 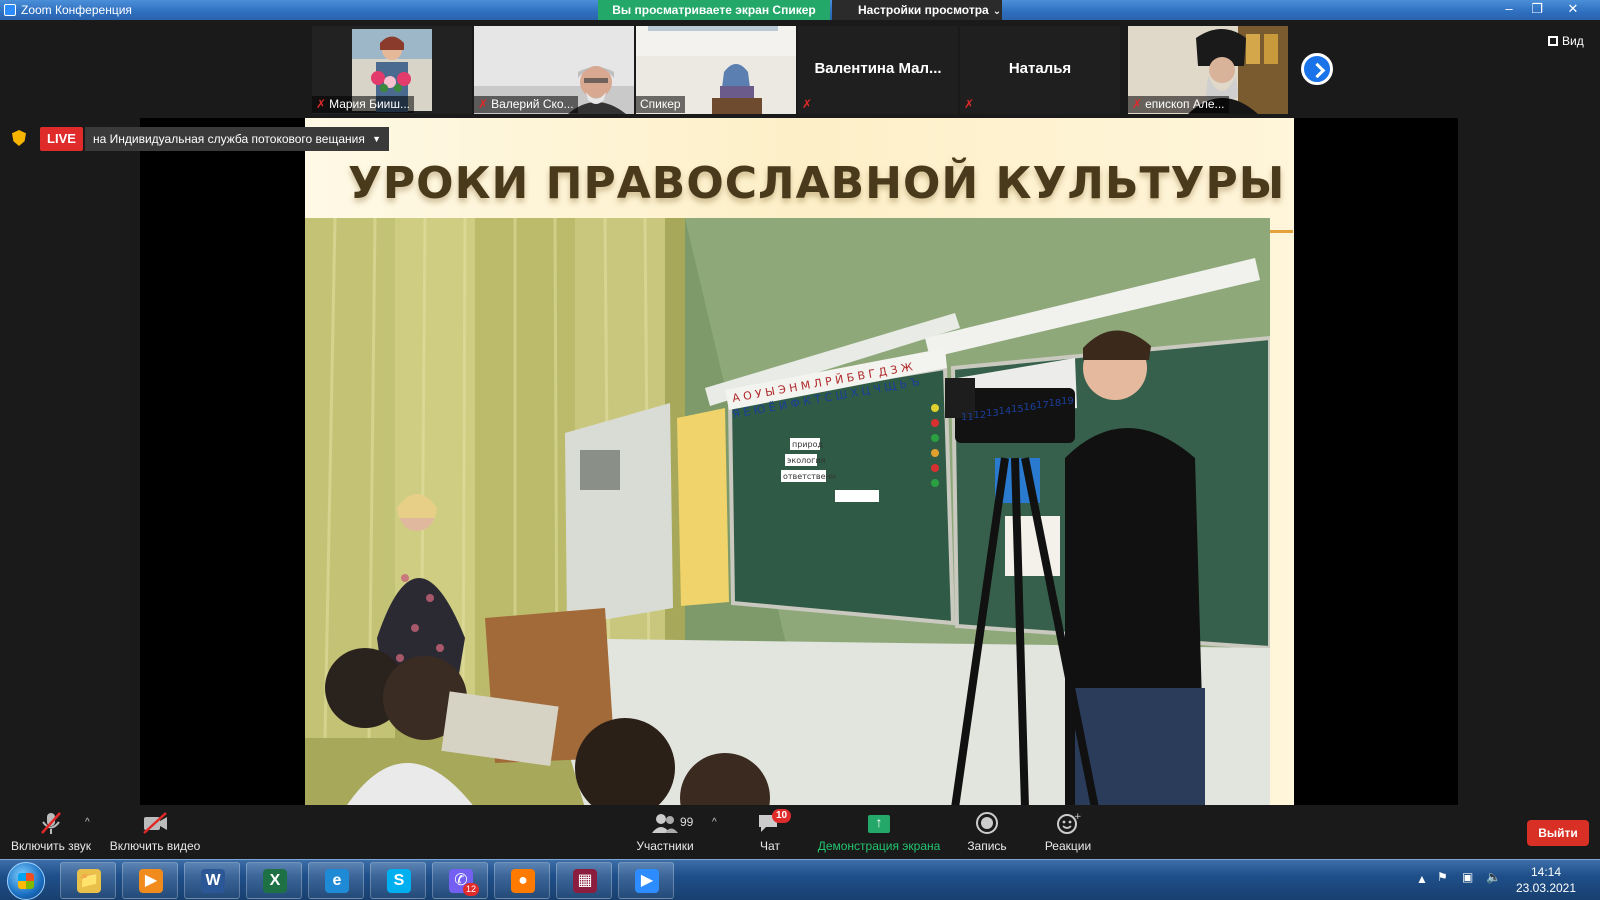 What do you see at coordinates (714, 10) in the screenshot?
I see `viewing-banner: Вы просматриваете экран Спикер` at bounding box center [714, 10].